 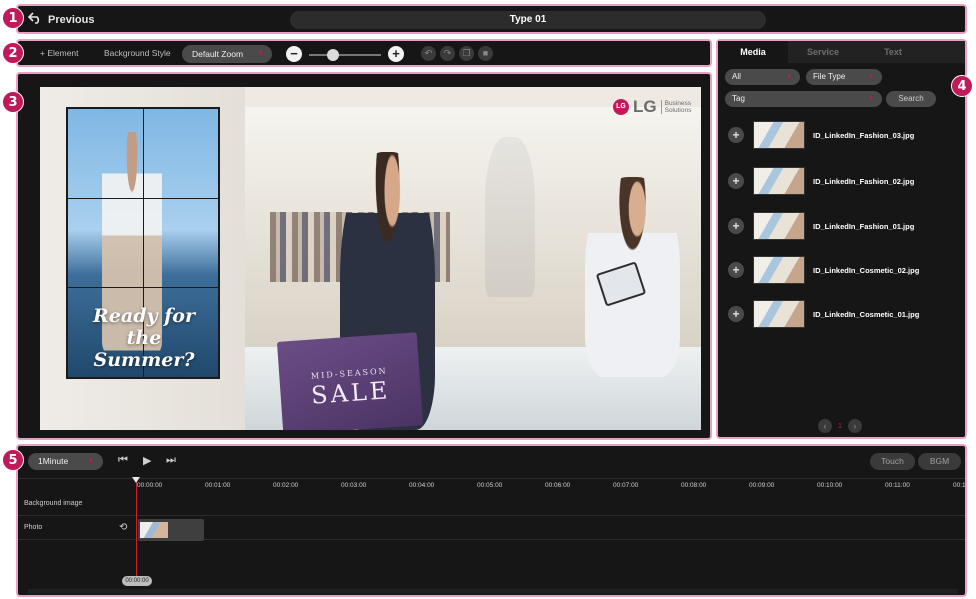 I want to click on zoom-in-button: +, so click(x=396, y=54).